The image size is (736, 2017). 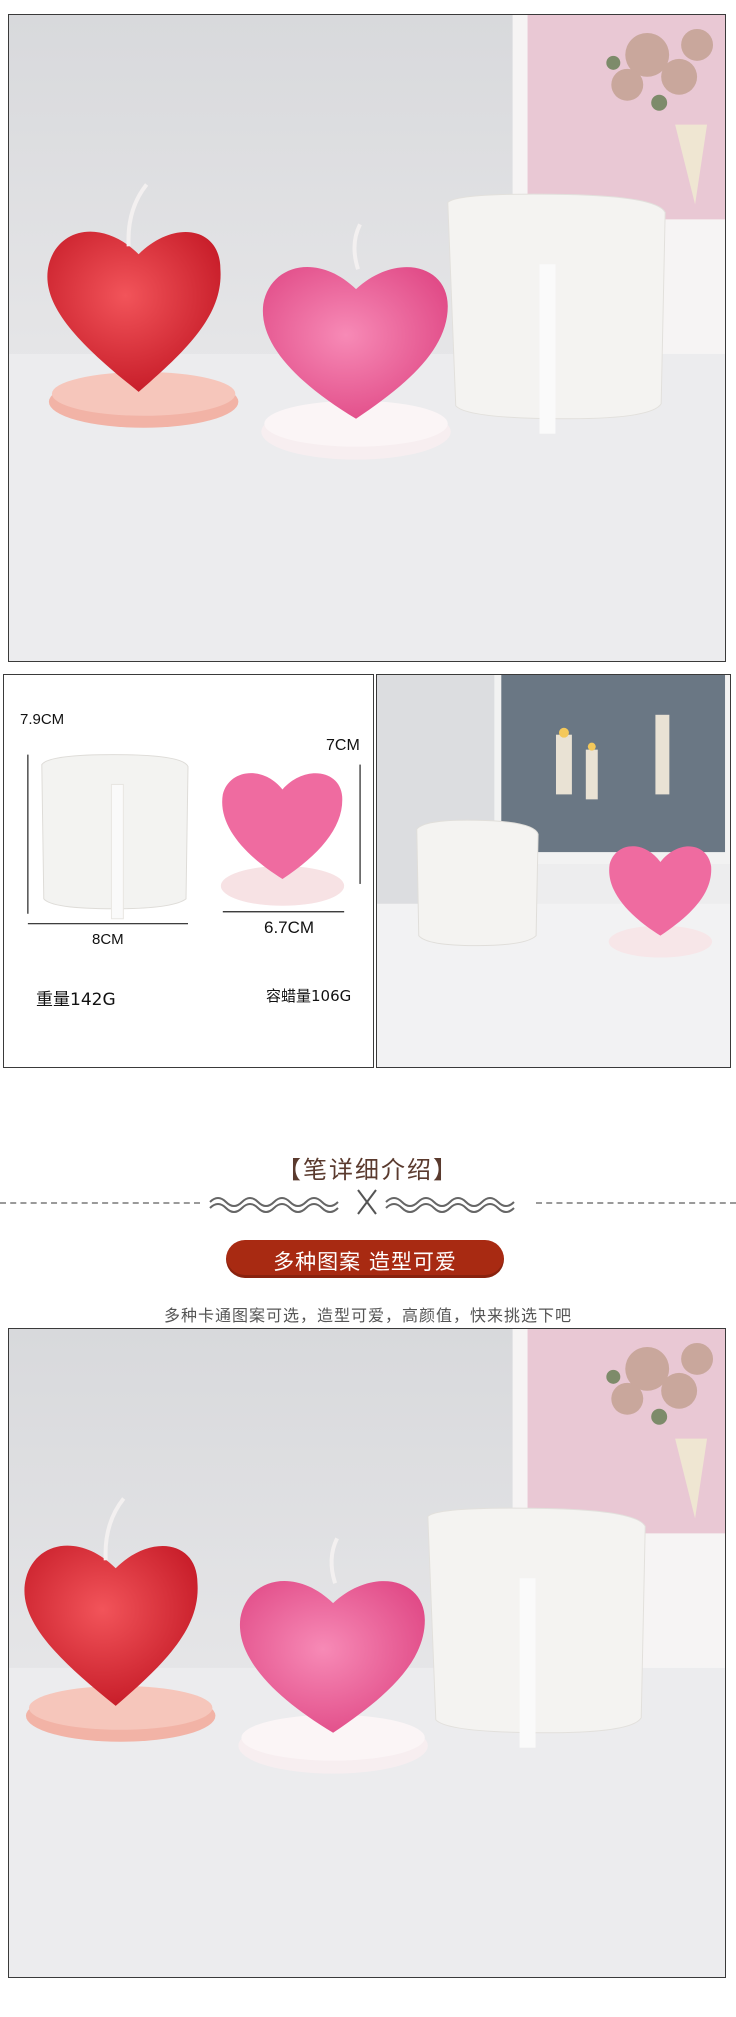 What do you see at coordinates (367, 1202) in the screenshot?
I see `fork-knife-icon` at bounding box center [367, 1202].